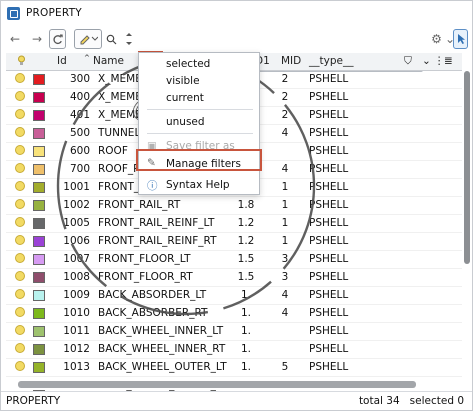  What do you see at coordinates (108, 61) in the screenshot?
I see `header-name: Name` at bounding box center [108, 61].